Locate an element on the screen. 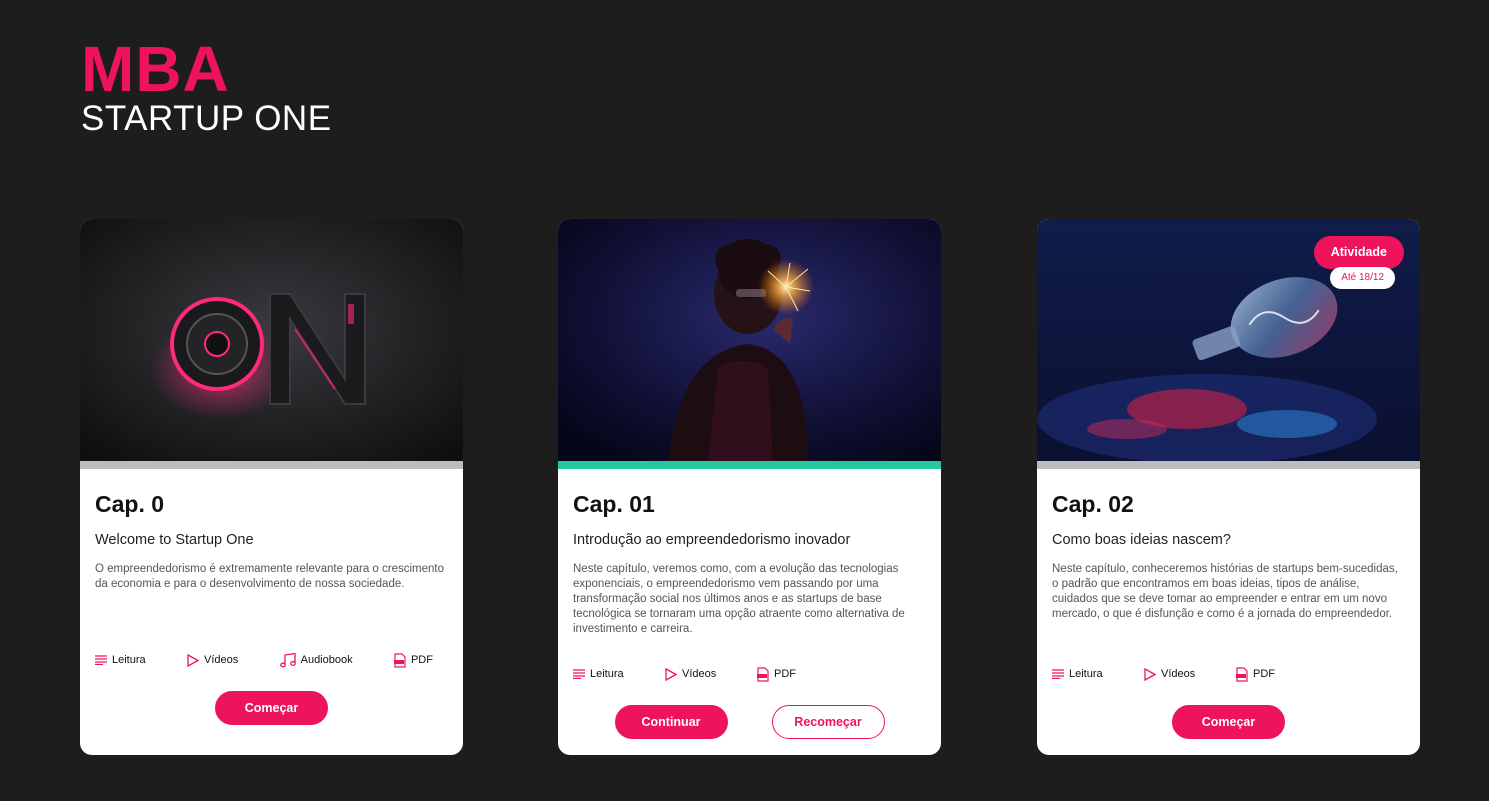  chapter-1-image is located at coordinates (749, 340).